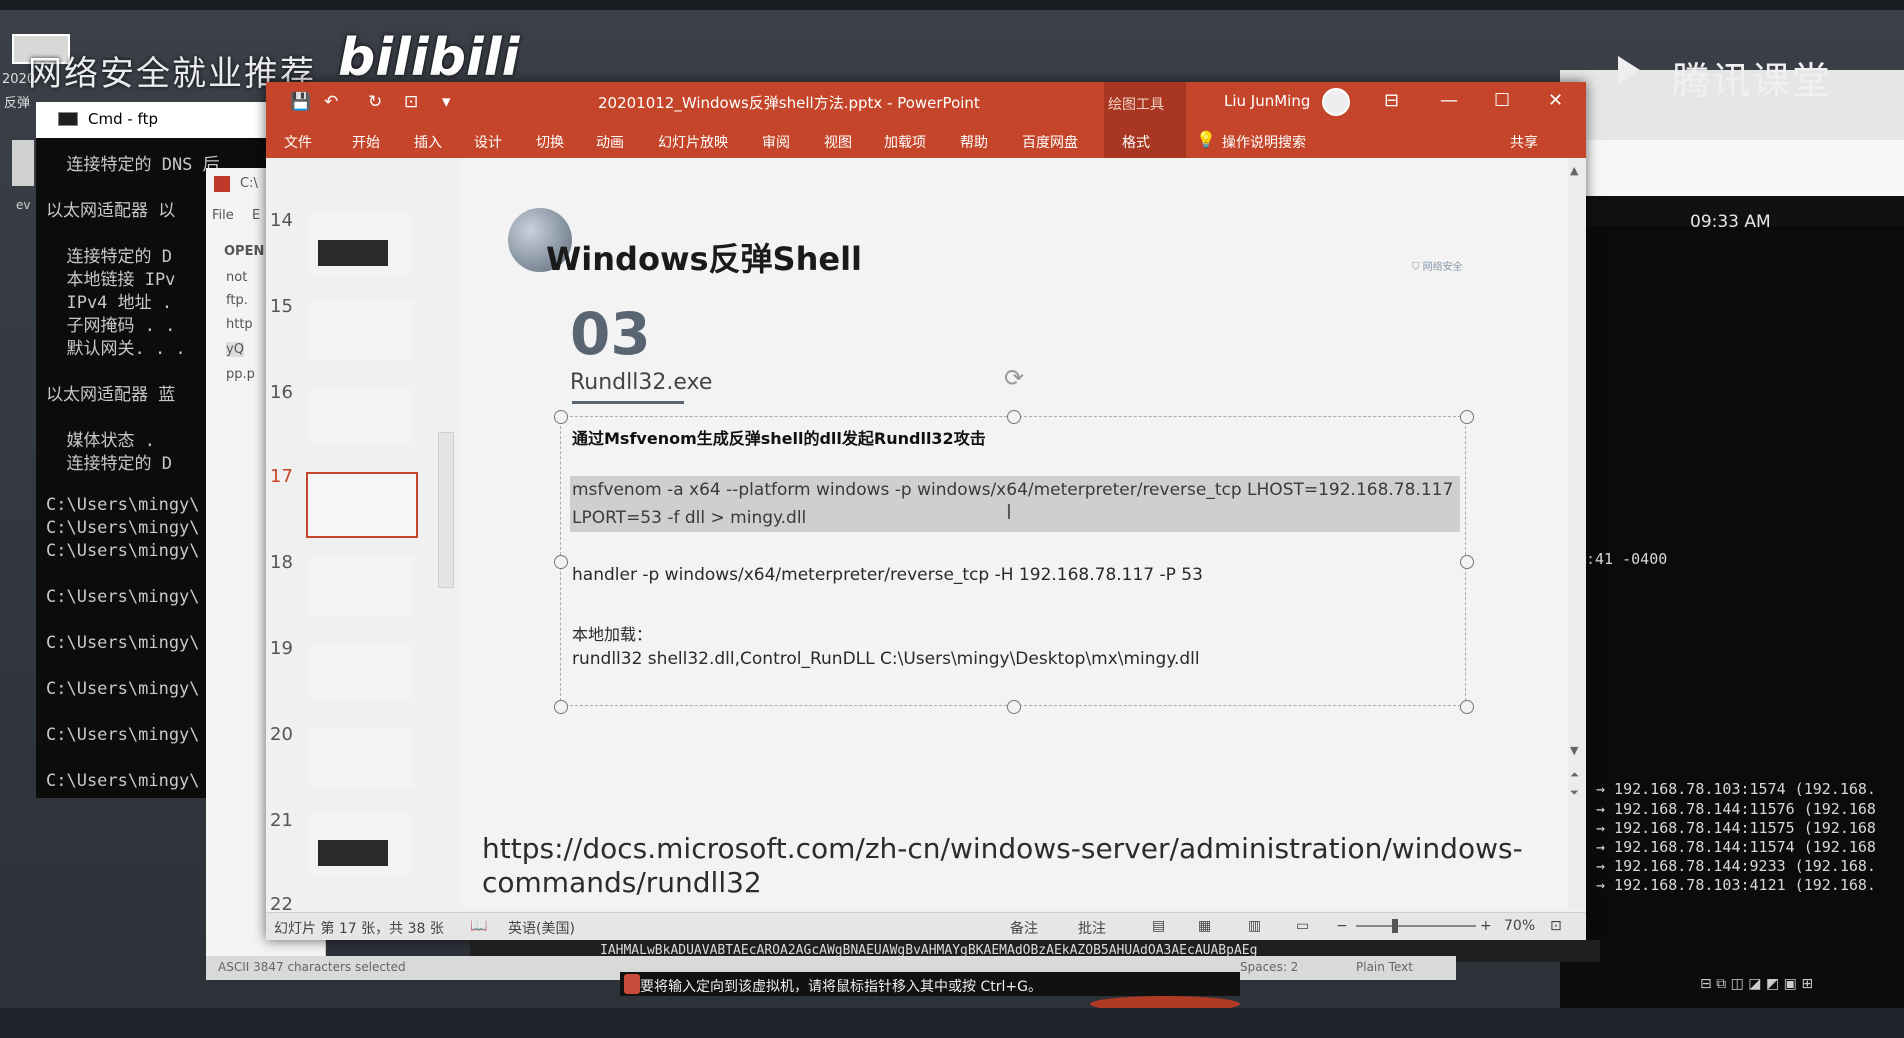  Describe the element at coordinates (1158, 926) in the screenshot. I see `normal-view-icon: ▤` at that location.